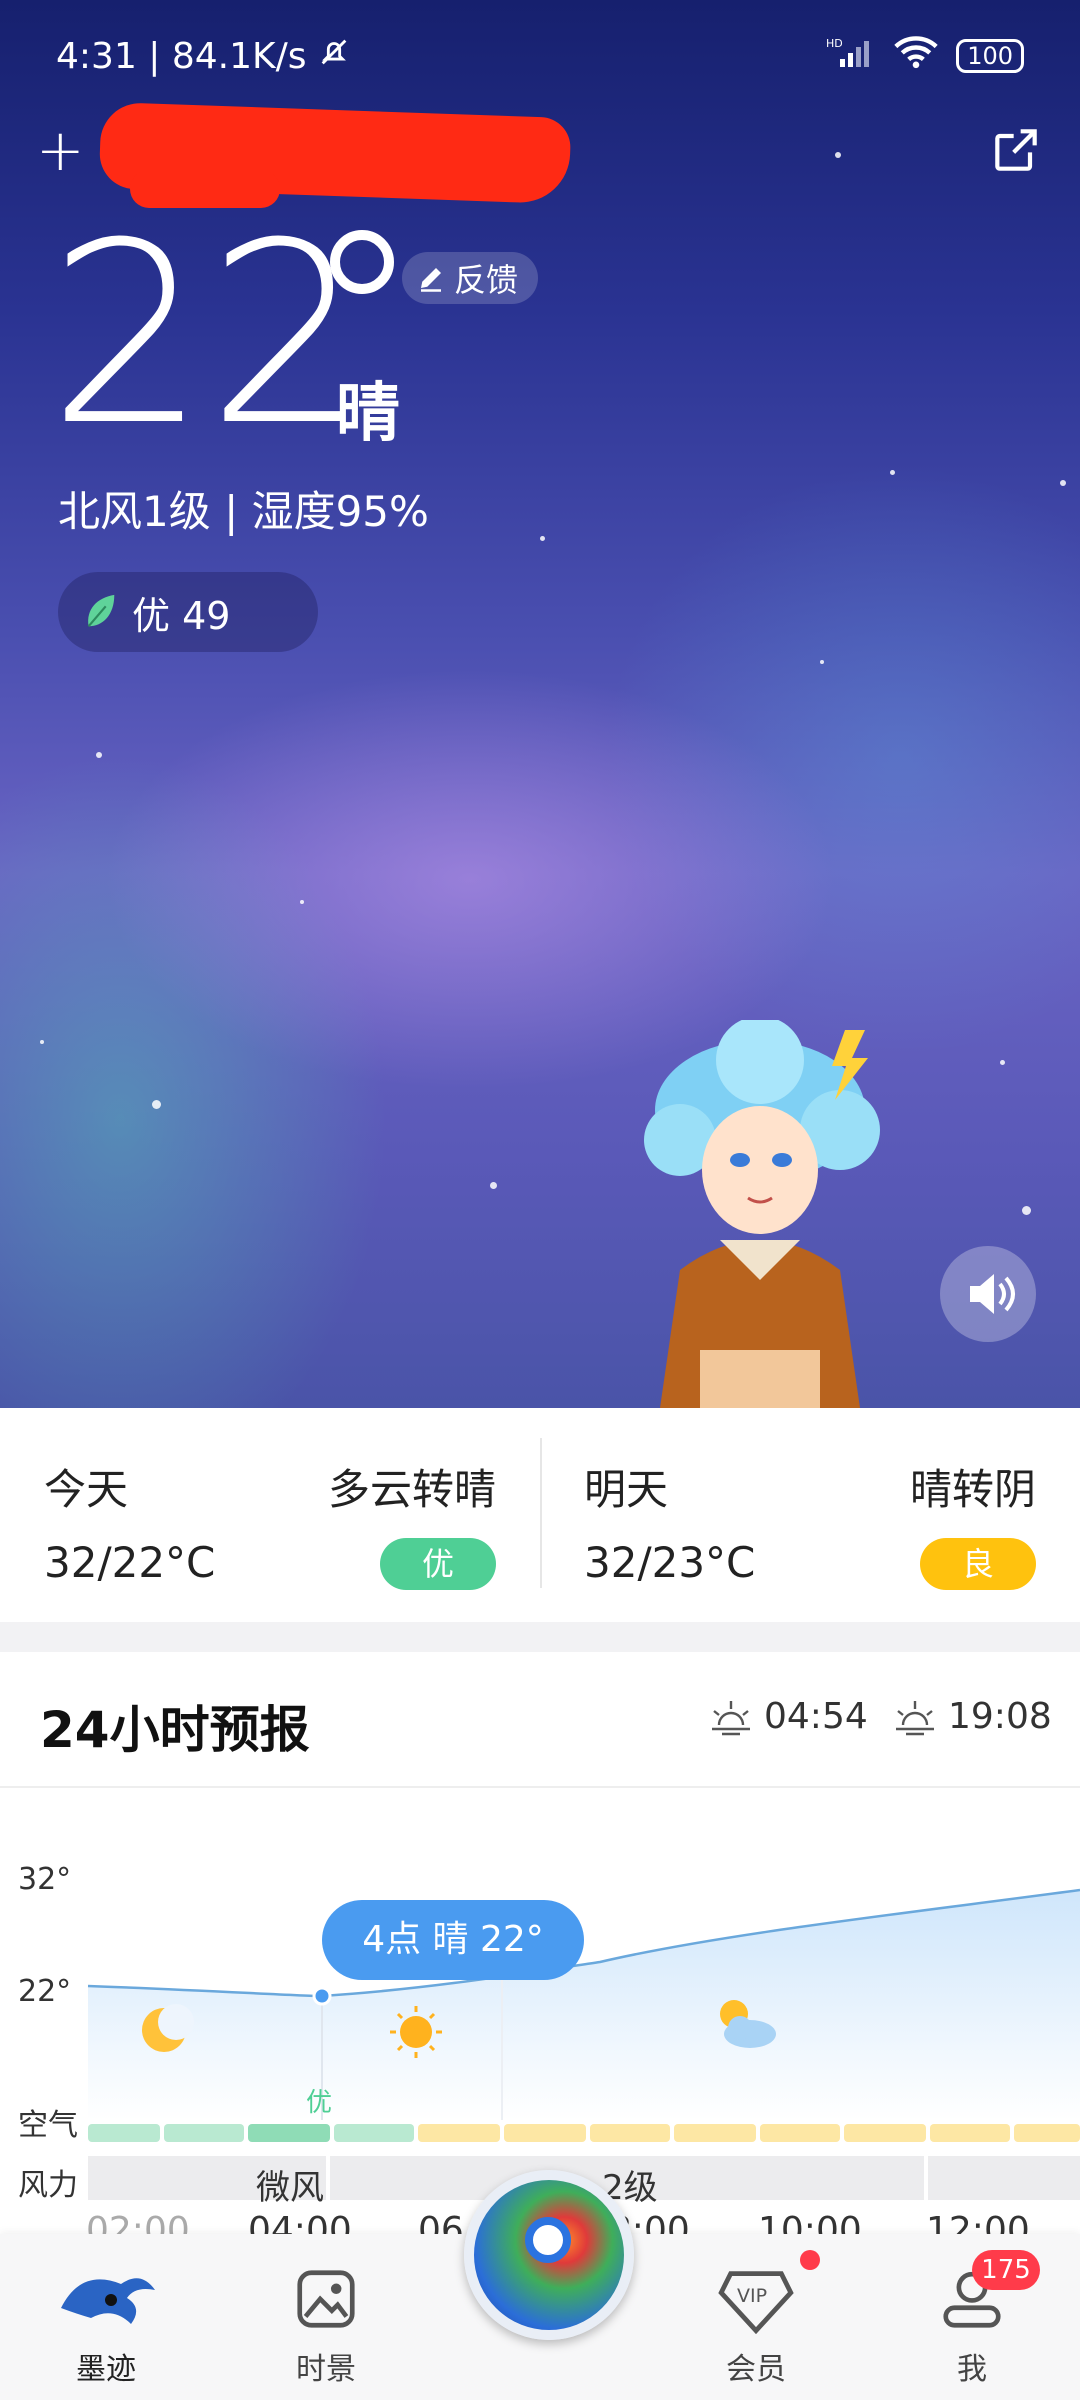  Describe the element at coordinates (48, 2125) in the screenshot. I see `air-row-label: 空气` at that location.